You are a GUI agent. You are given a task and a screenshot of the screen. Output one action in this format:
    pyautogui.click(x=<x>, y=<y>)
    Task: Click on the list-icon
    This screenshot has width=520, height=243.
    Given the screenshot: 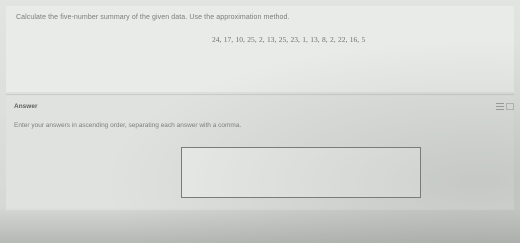 What is the action you would take?
    pyautogui.click(x=500, y=106)
    